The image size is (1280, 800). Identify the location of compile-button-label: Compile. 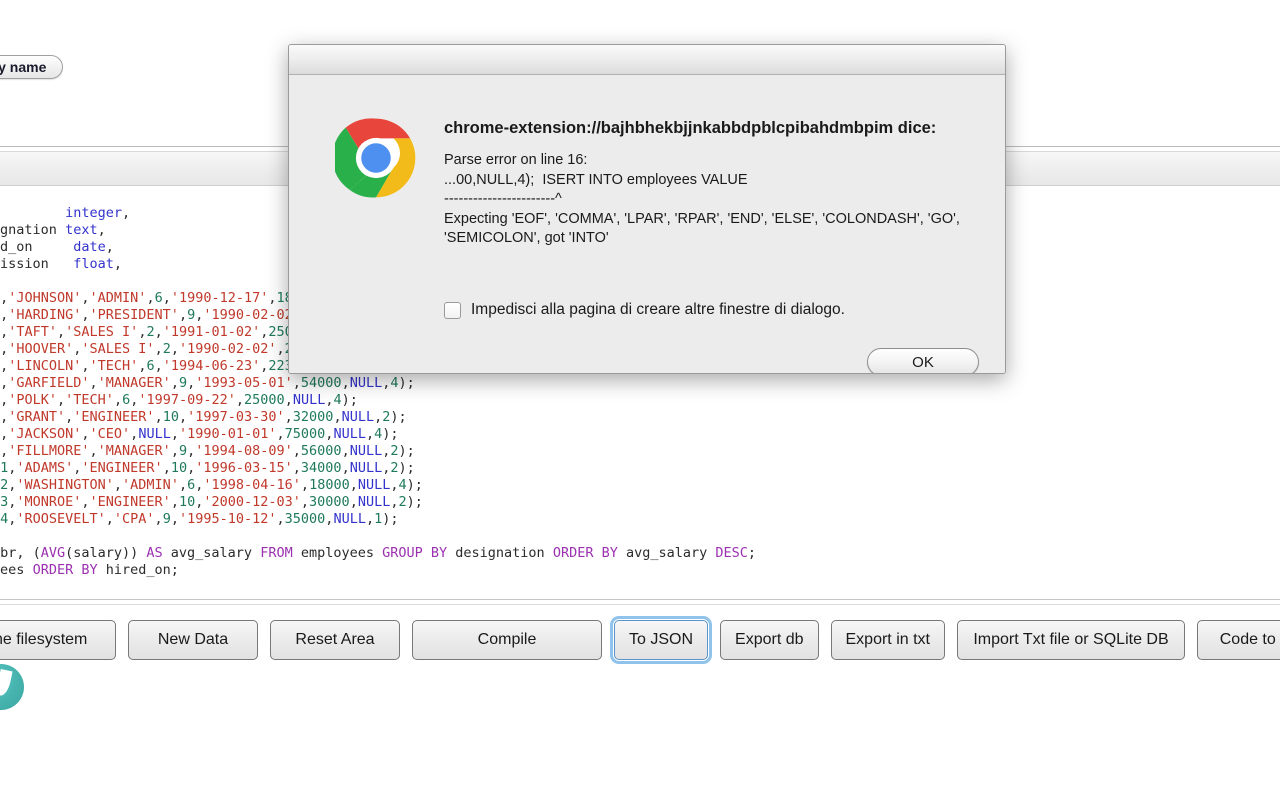
(507, 639).